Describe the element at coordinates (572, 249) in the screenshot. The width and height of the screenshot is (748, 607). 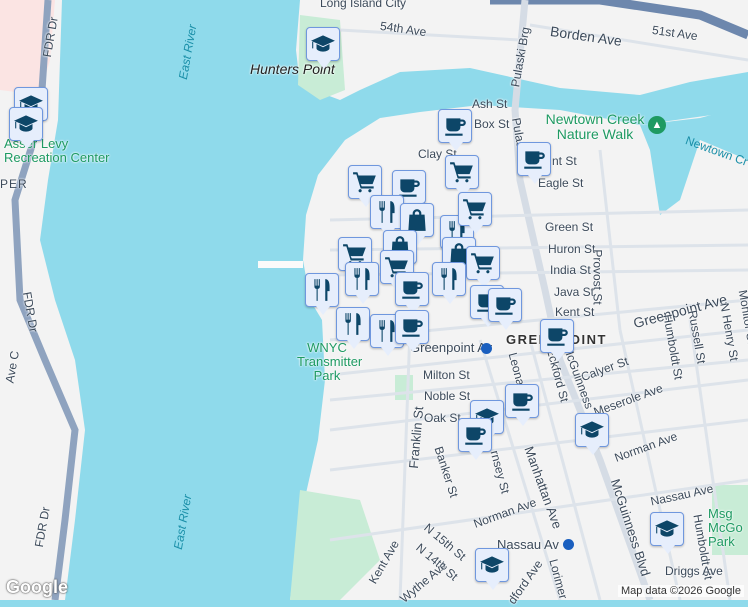
I see `label-huron-st: Huron St` at that location.